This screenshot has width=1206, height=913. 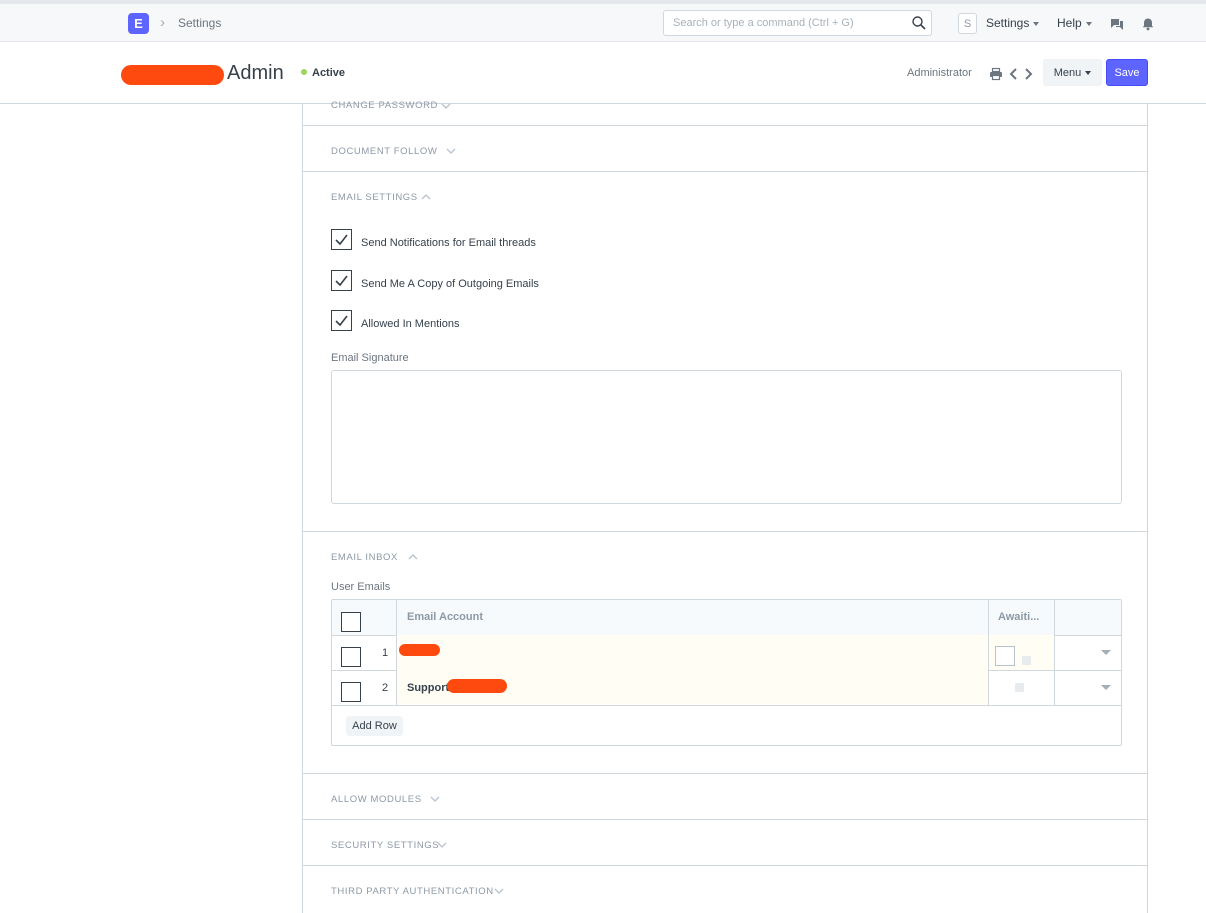 I want to click on checkbox-label: Send Notifications for Email threads, so click(x=448, y=243).